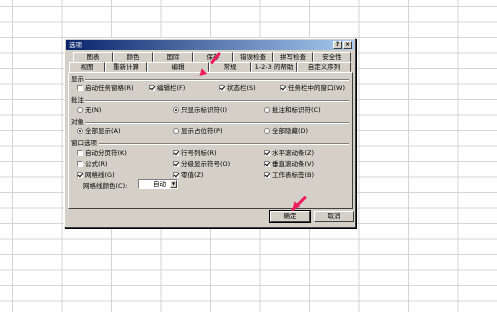 Image resolution: width=497 pixels, height=312 pixels. I want to click on tab-view: 视图, so click(87, 67).